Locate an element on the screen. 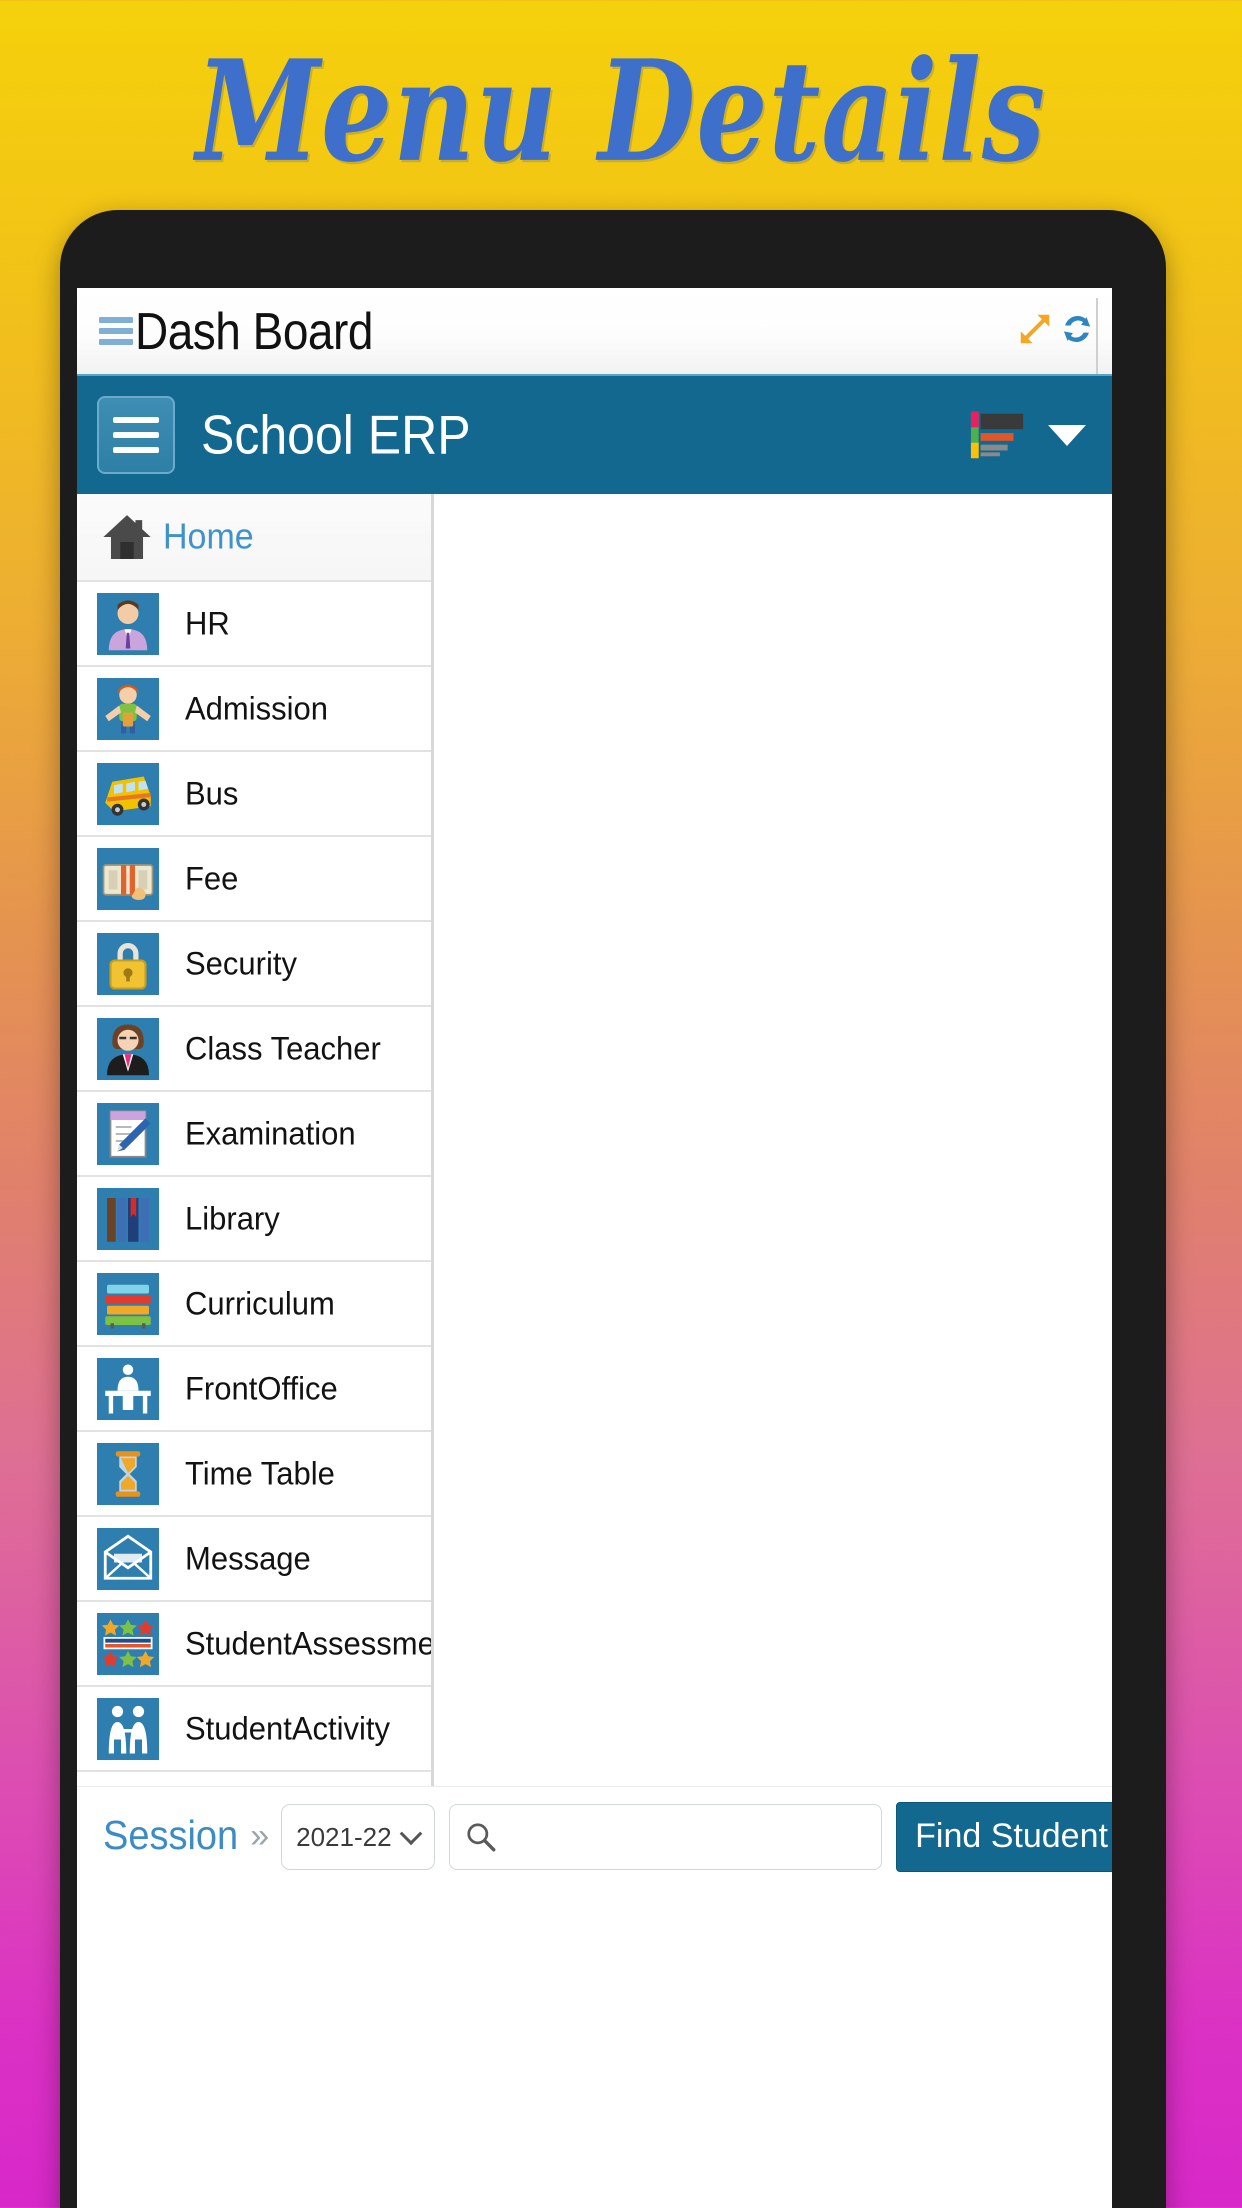 The image size is (1242, 2208). sidebar-item-label: FrontOffice is located at coordinates (261, 1388).